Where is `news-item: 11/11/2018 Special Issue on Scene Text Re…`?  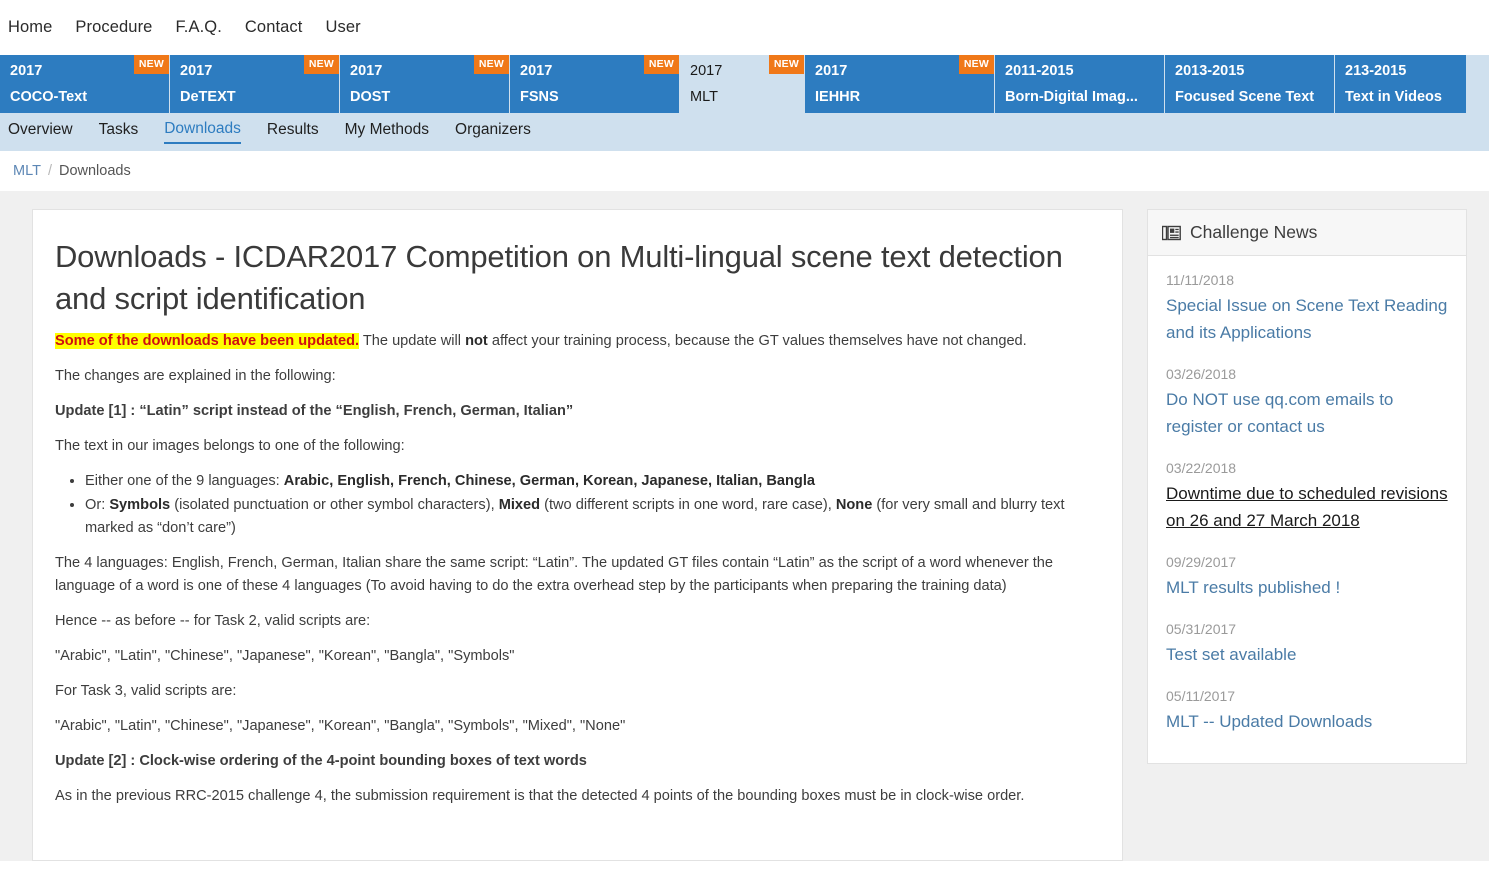
news-item: 11/11/2018 Special Issue on Scene Text Re… is located at coordinates (1308, 308).